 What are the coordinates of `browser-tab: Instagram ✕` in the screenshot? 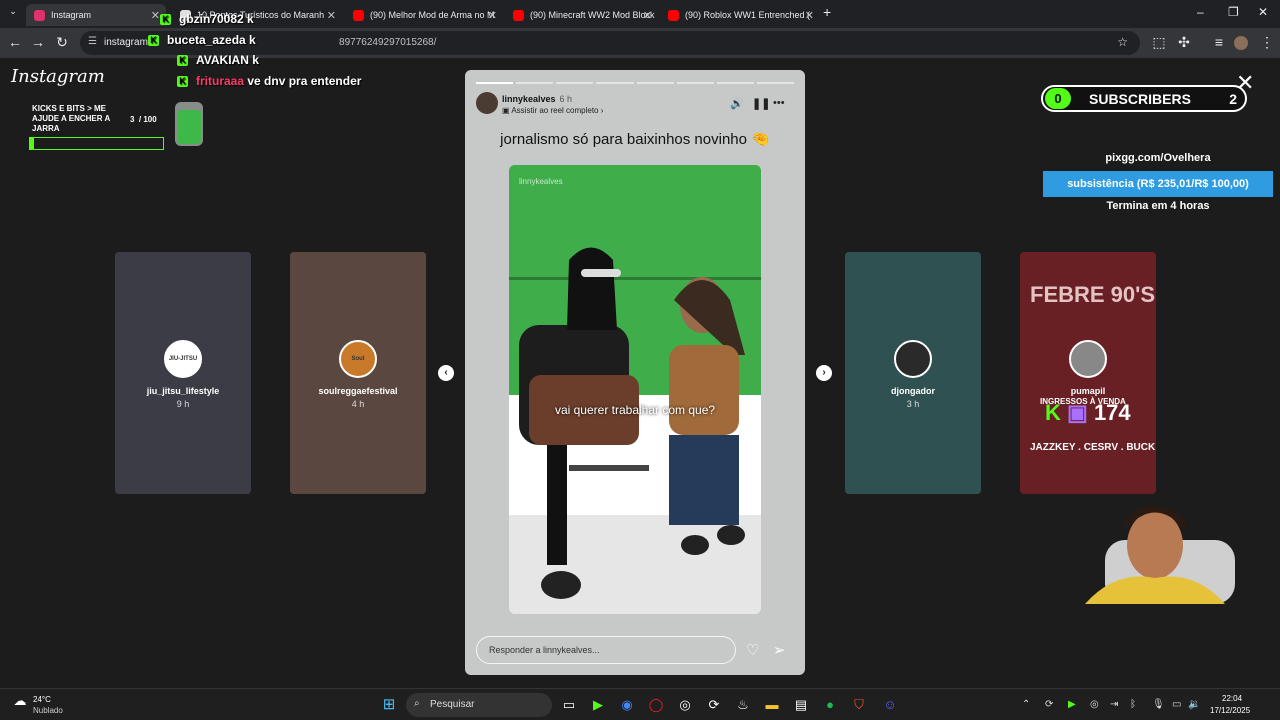 It's located at (96, 15).